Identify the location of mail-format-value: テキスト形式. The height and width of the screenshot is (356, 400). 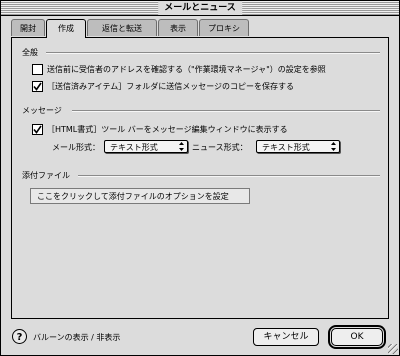
(134, 147).